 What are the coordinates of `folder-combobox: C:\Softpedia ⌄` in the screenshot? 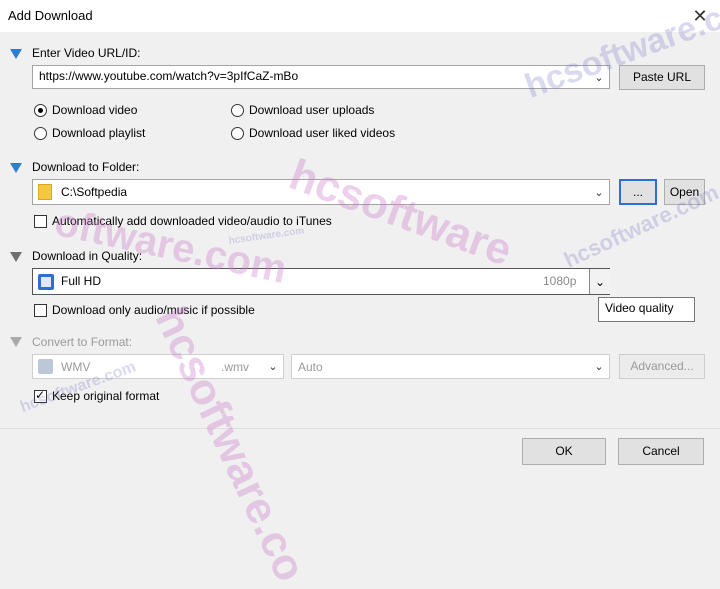 It's located at (321, 192).